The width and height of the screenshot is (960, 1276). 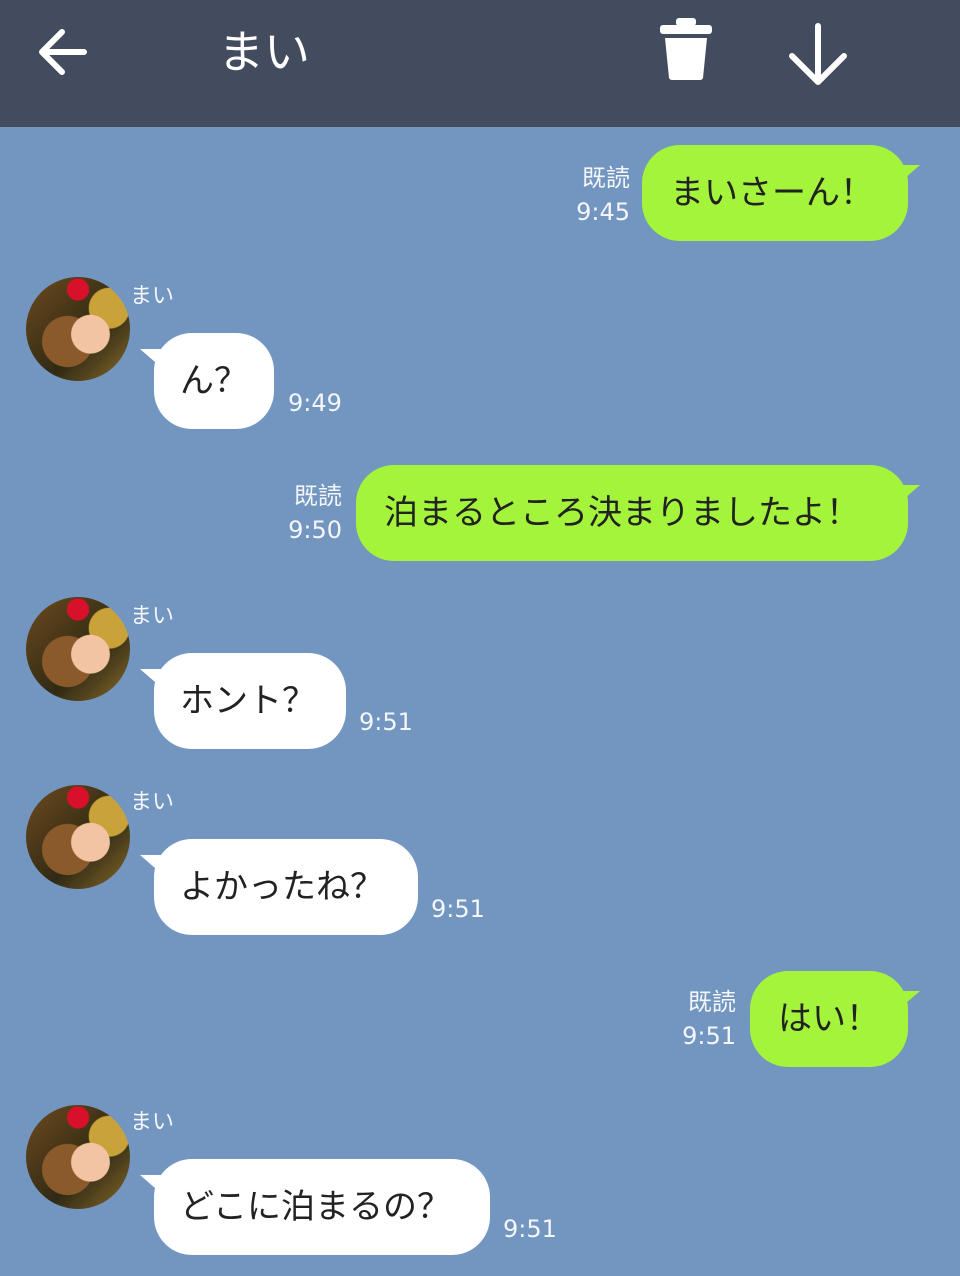 What do you see at coordinates (480, 63) in the screenshot?
I see `chat-header: まい` at bounding box center [480, 63].